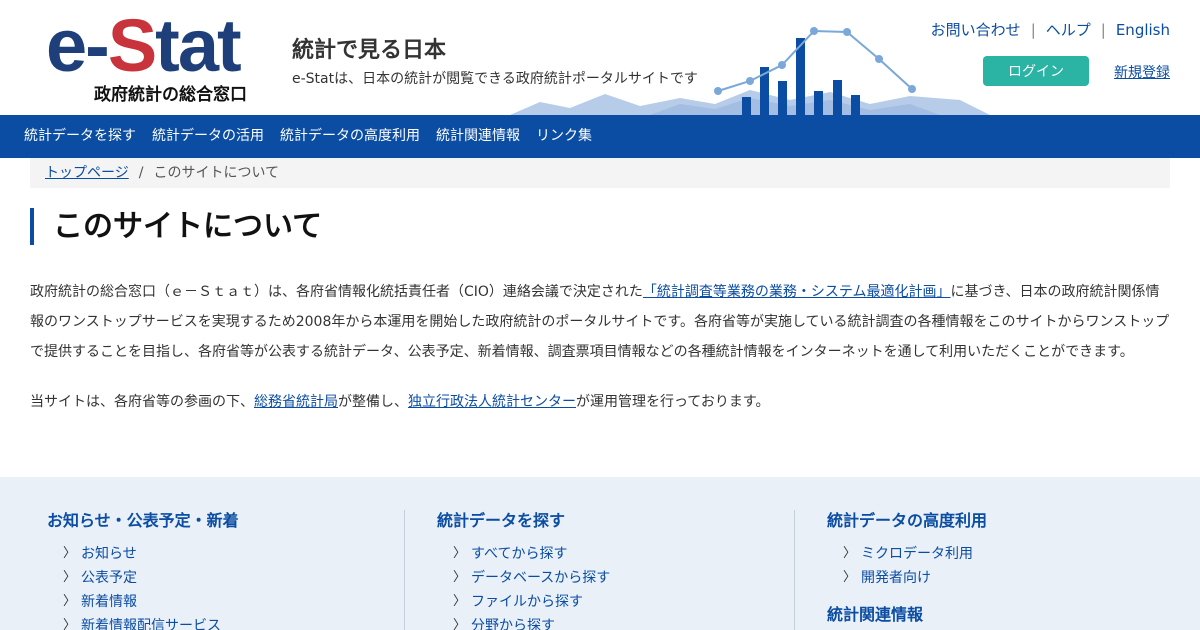 The image size is (1200, 630). I want to click on breadcrumb: トップページ / このサイトについて, so click(600, 173).